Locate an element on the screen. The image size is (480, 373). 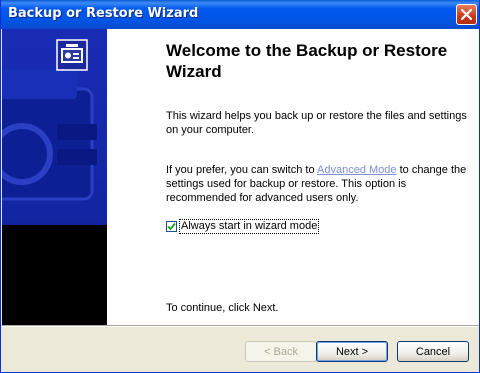
back-button: < Back is located at coordinates (281, 351).